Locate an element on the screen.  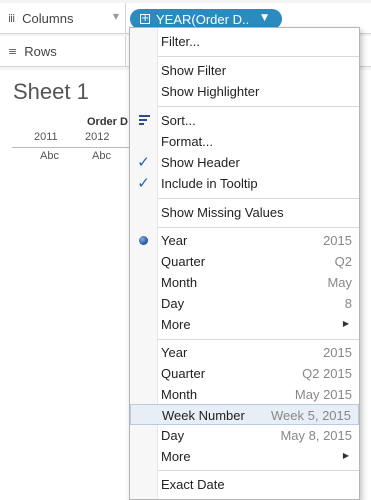
menu-item-show-highlighter: Show Highlighter is located at coordinates (244, 91).